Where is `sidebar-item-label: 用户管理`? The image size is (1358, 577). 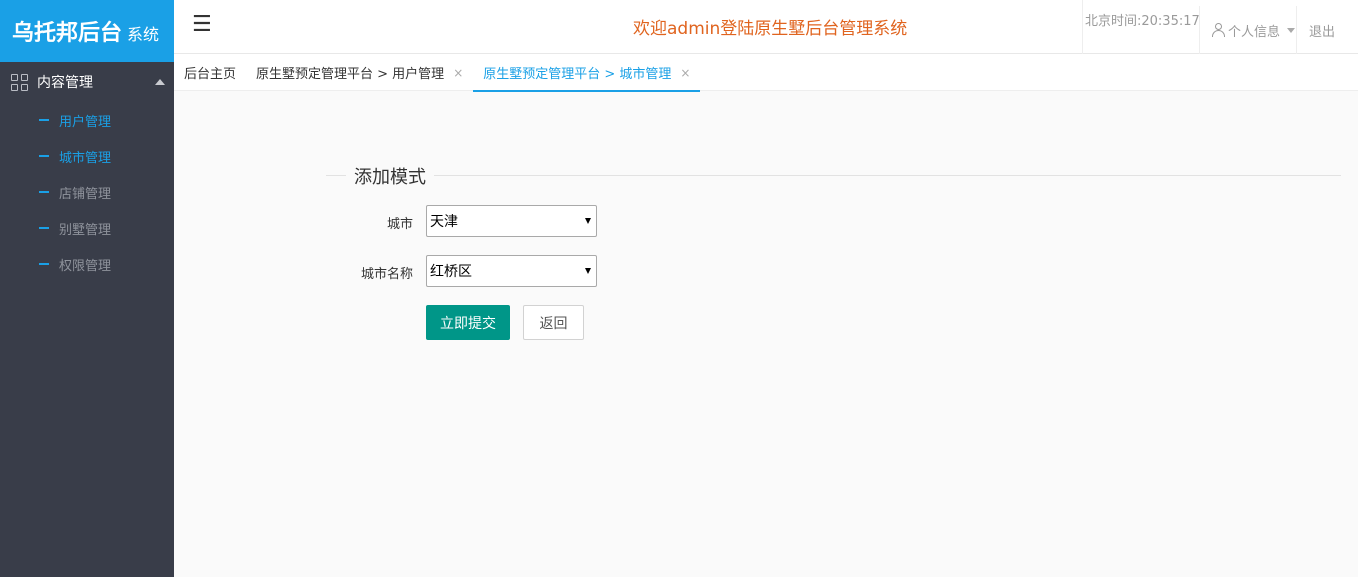 sidebar-item-label: 用户管理 is located at coordinates (85, 122).